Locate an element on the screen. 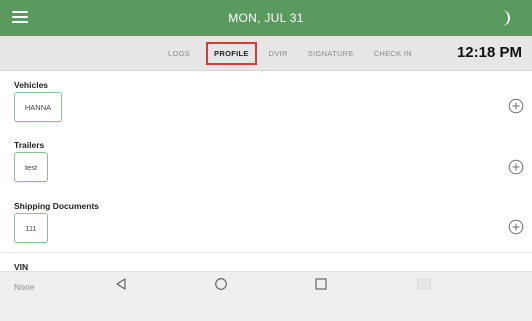 The width and height of the screenshot is (532, 321). tab-profile: PROFILE is located at coordinates (231, 53).